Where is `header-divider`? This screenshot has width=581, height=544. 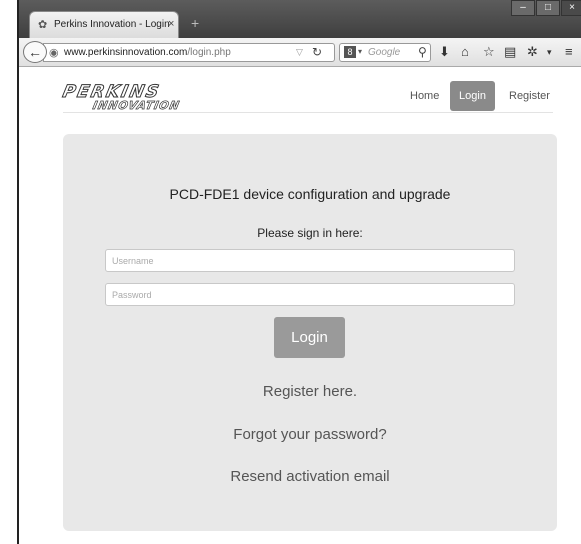 header-divider is located at coordinates (308, 112).